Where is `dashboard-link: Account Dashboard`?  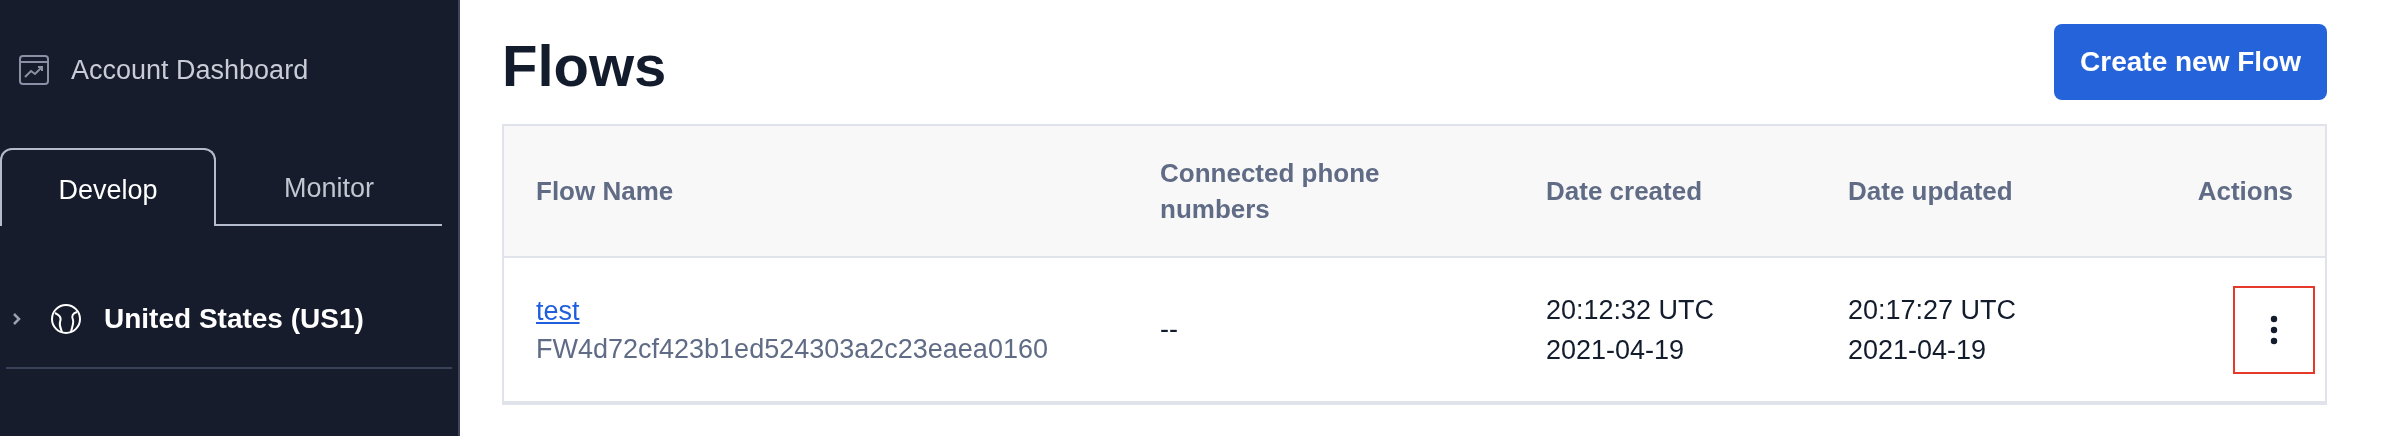
dashboard-link: Account Dashboard is located at coordinates (229, 70).